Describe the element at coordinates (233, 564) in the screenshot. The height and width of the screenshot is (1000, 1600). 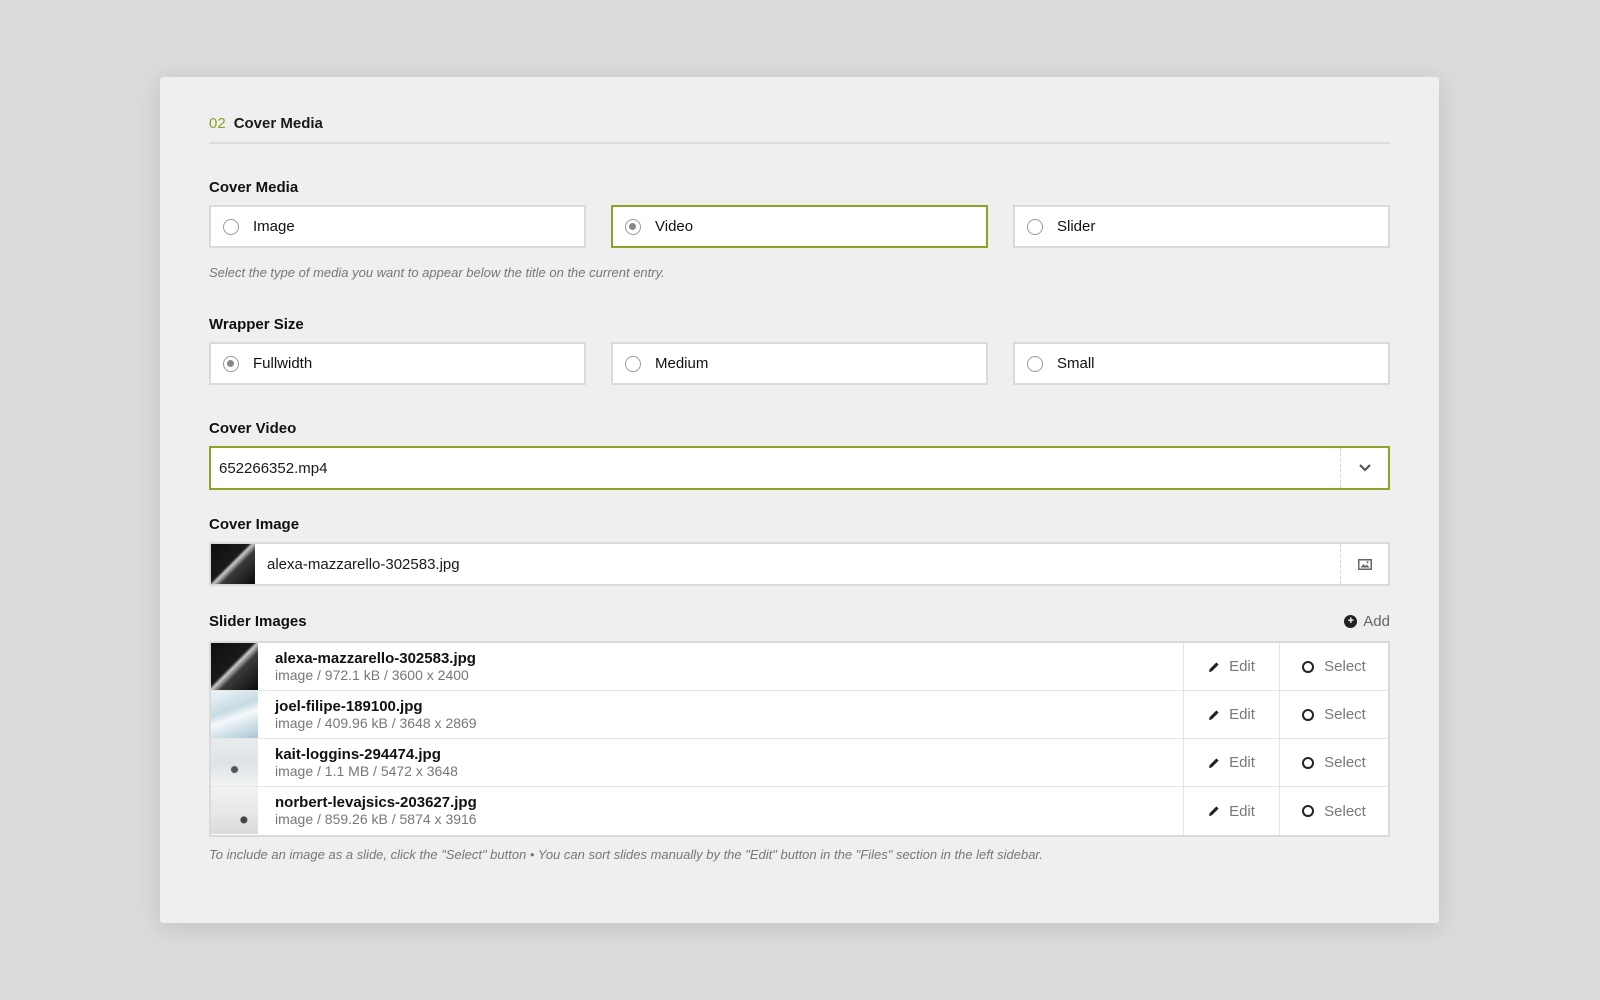
I see `cover-image-thumbnail` at that location.